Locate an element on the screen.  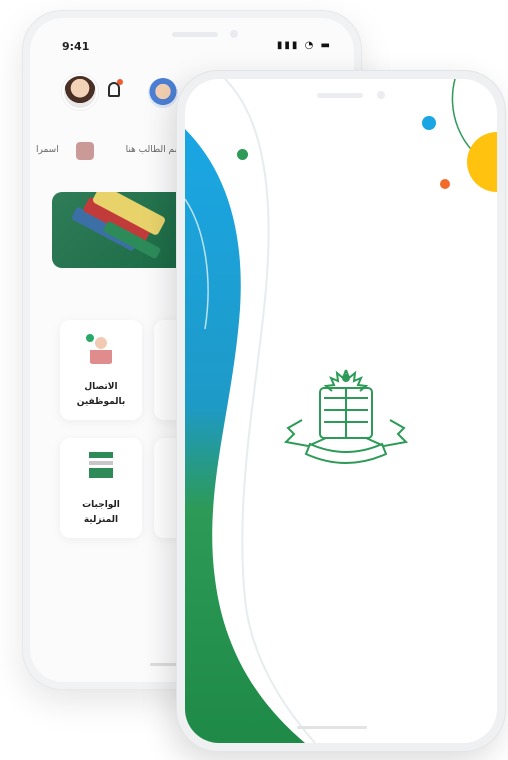
student-prefix: سم الطالب هنا is located at coordinates (153, 150).